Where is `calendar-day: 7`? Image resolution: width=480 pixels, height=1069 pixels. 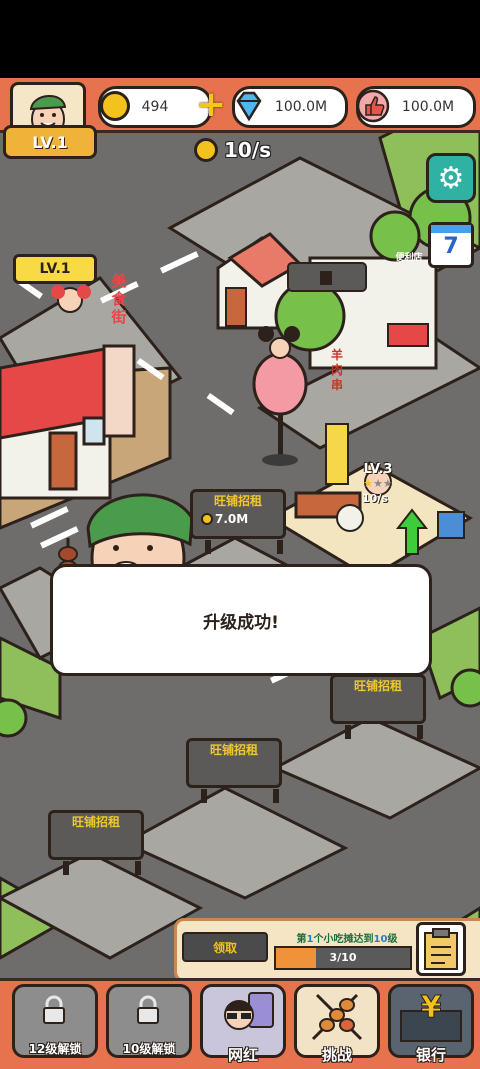 calendar-day: 7 is located at coordinates (451, 246).